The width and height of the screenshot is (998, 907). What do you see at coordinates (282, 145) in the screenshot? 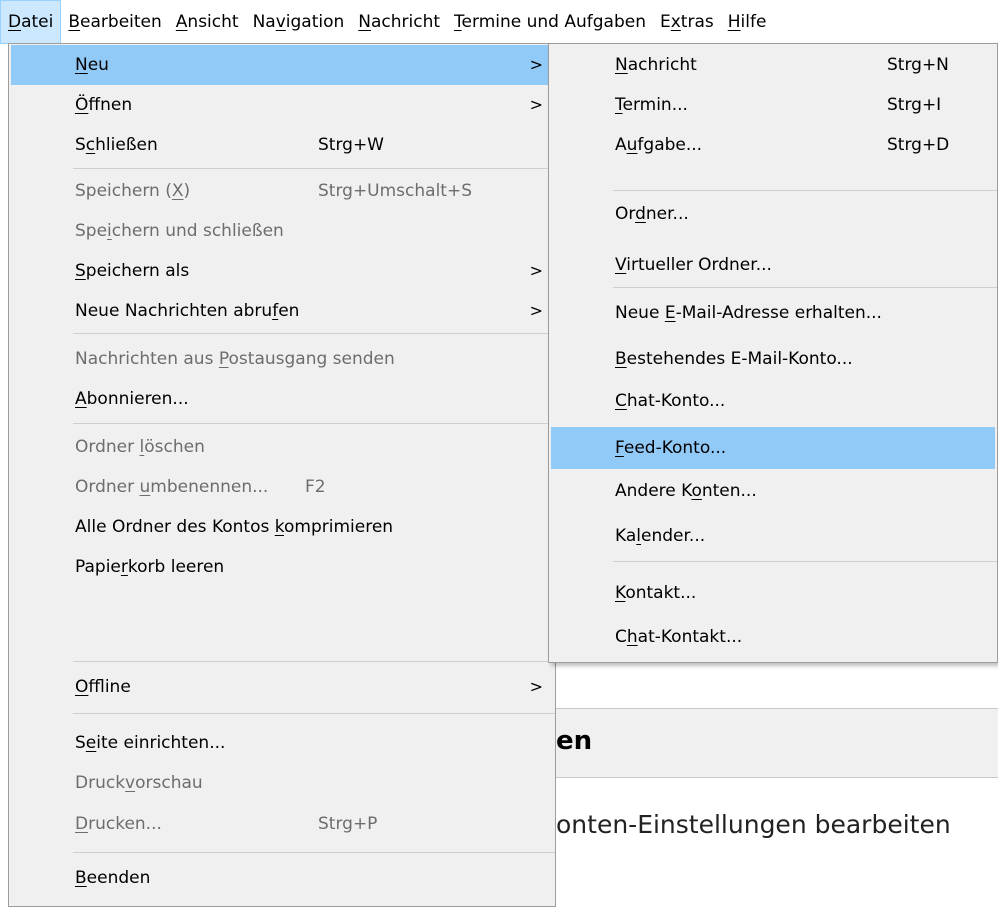
I see `menu-item-schliessen: Schließen Strg+W` at bounding box center [282, 145].